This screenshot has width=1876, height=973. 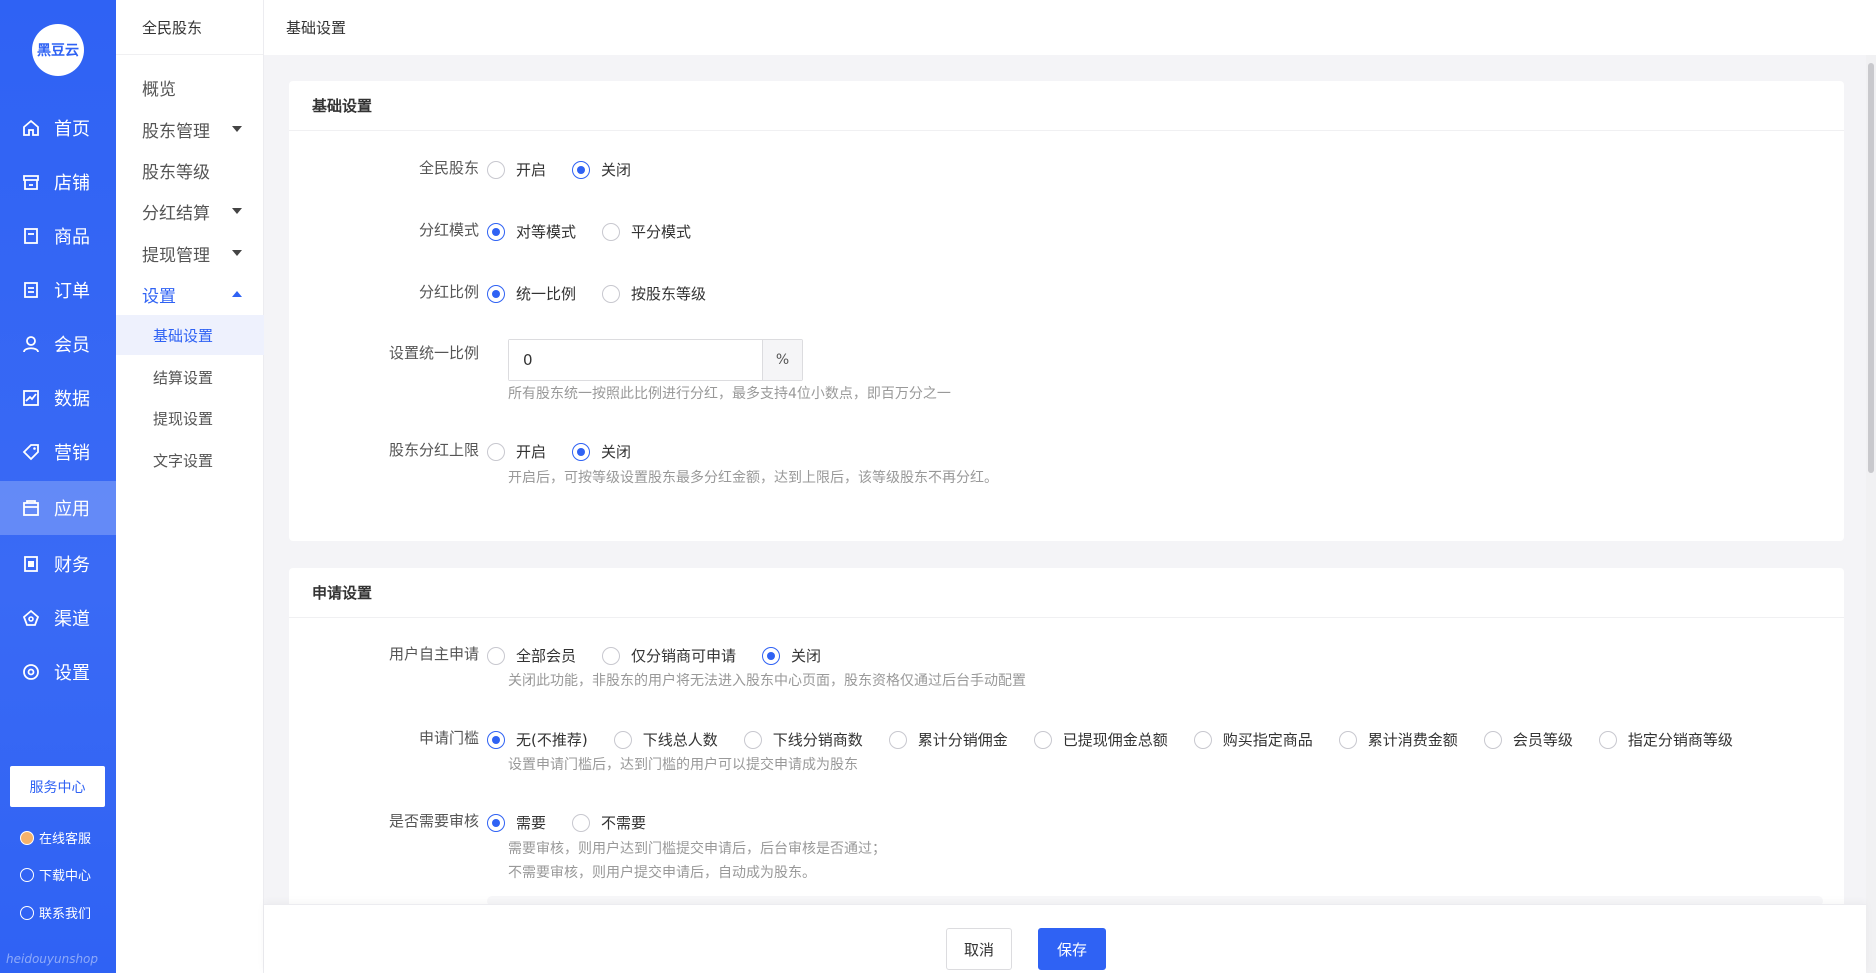 I want to click on radio-bonus-cap-off: 关闭, so click(x=601, y=451).